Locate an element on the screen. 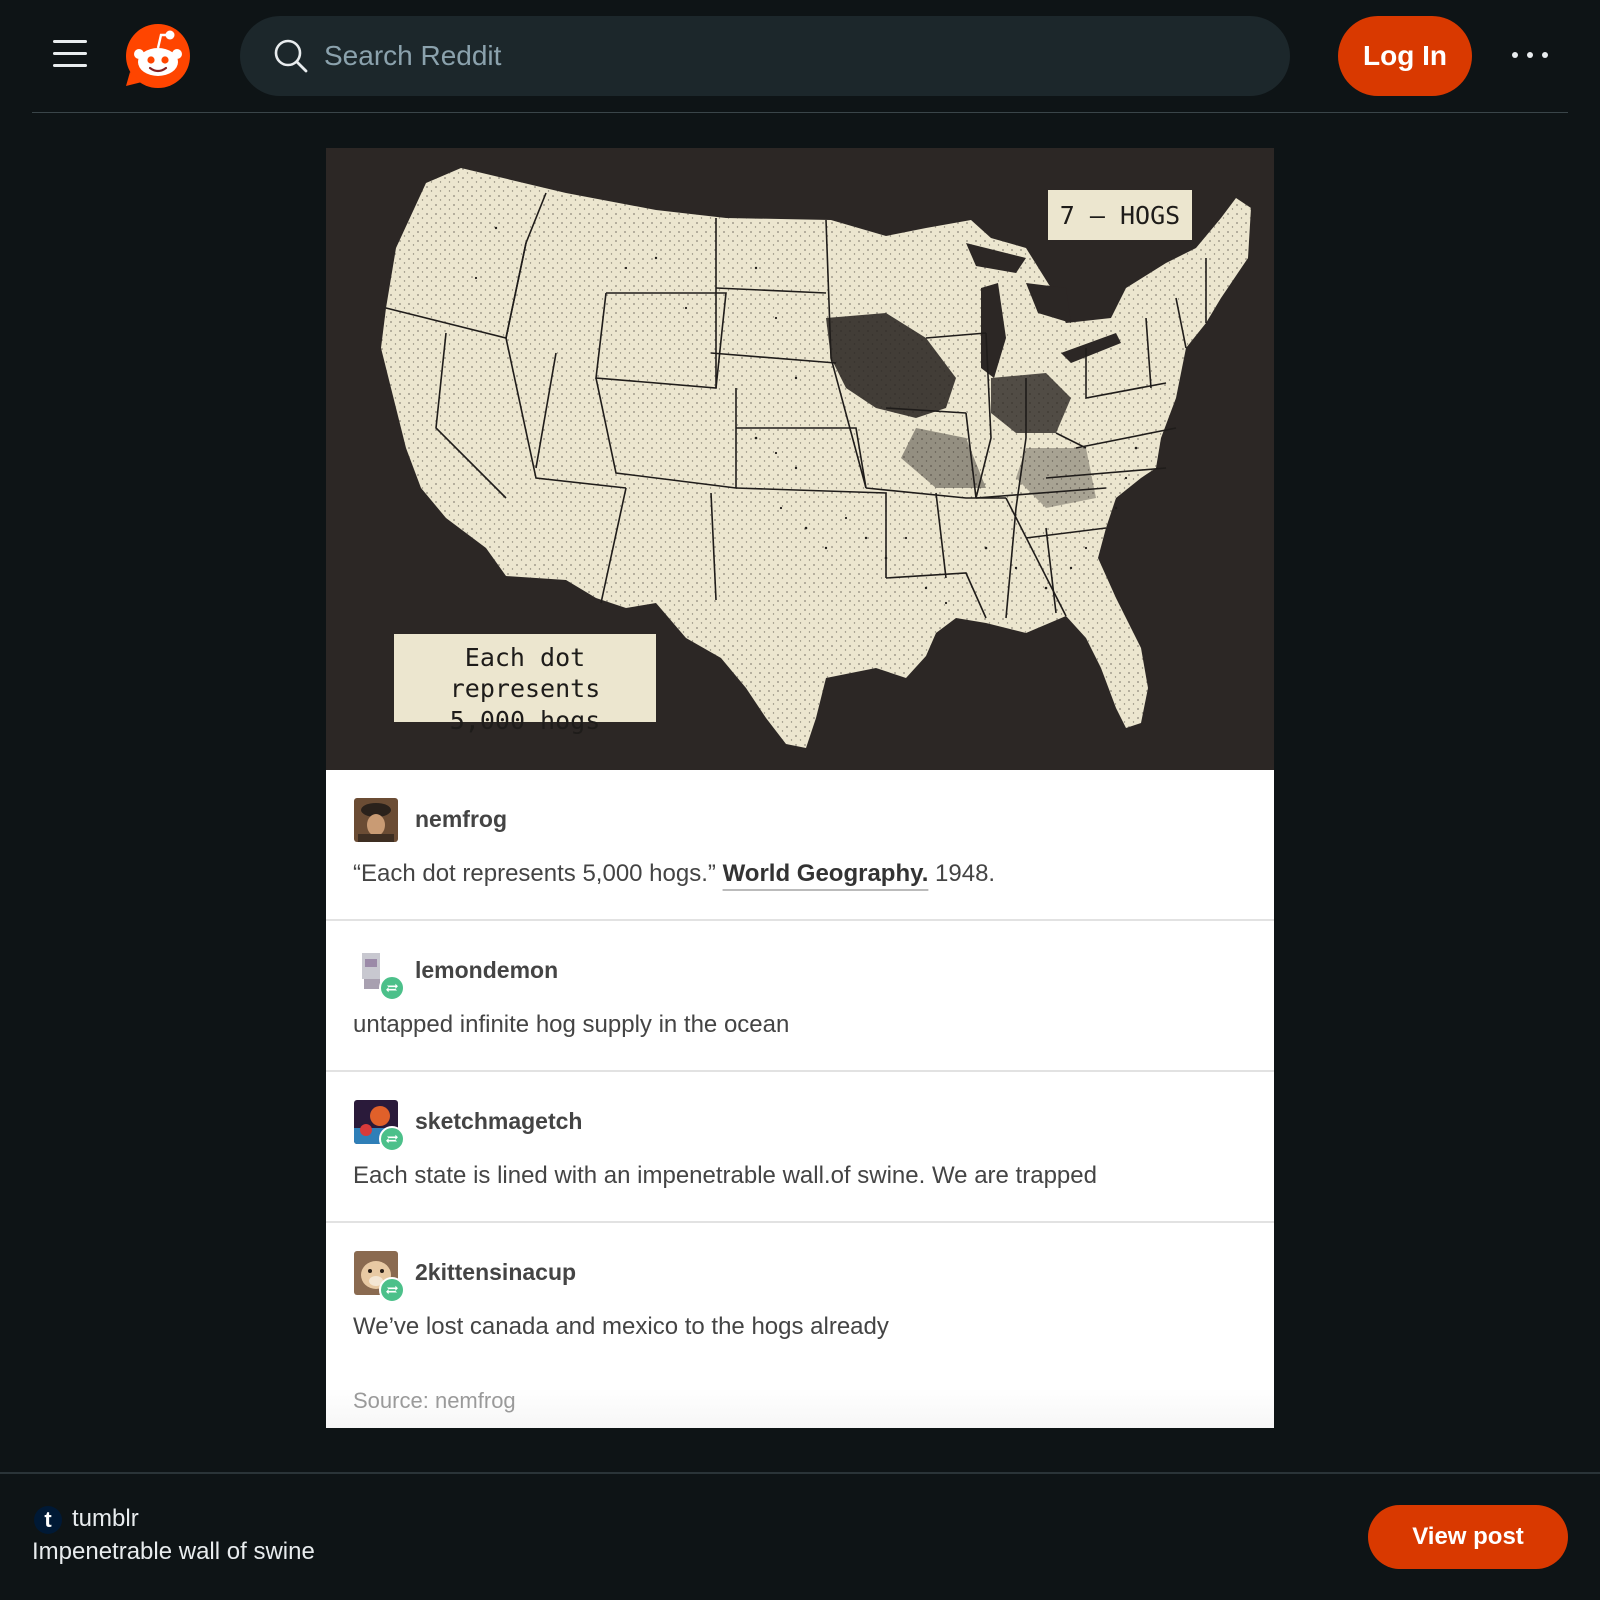 Image resolution: width=1600 pixels, height=1600 pixels. username: 2kittensinacup is located at coordinates (495, 1272).